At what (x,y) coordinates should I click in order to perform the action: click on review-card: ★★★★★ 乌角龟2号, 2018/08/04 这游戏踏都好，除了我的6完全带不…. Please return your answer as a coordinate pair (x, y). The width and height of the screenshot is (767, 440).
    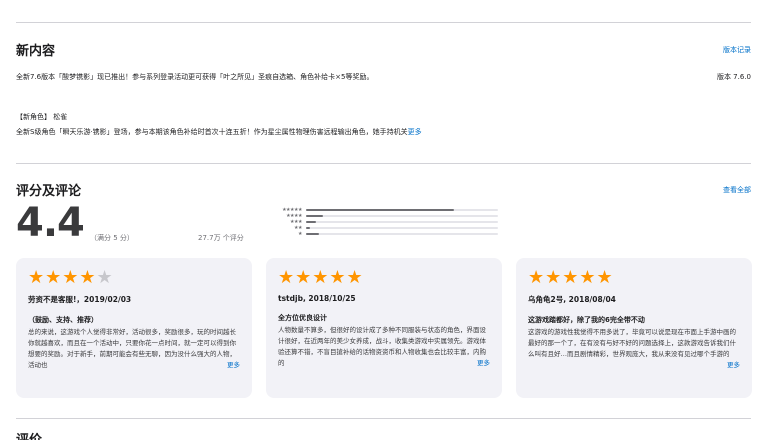
    Looking at the image, I should click on (634, 328).